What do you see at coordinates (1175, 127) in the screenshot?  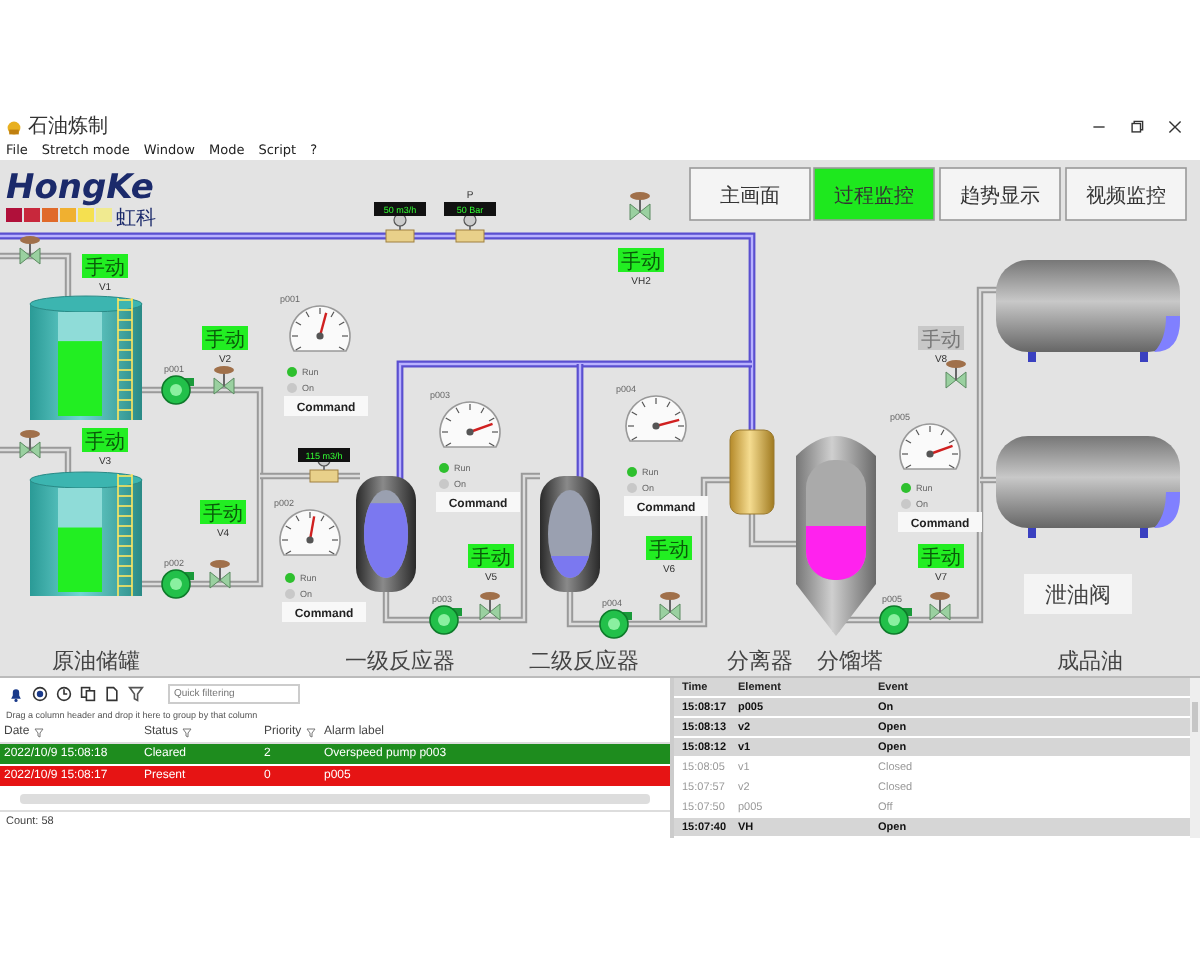 I see `close-icon` at bounding box center [1175, 127].